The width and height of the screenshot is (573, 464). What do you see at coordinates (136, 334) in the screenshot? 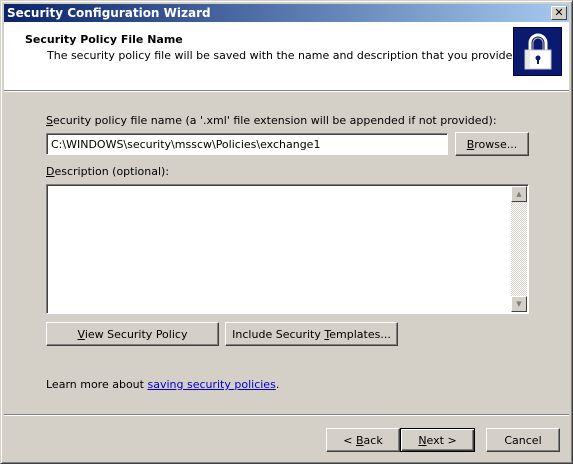
I see `view-label-rest: iew Security Policy` at bounding box center [136, 334].